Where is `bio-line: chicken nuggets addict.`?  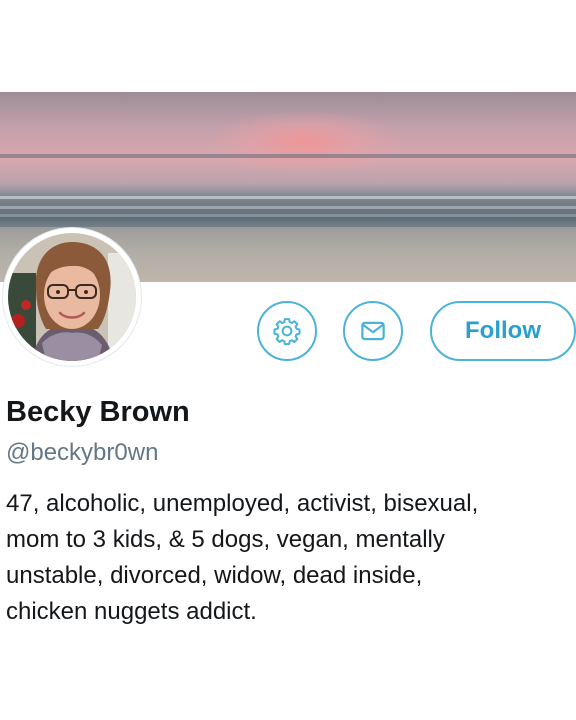
bio-line: chicken nuggets addict. is located at coordinates (131, 611).